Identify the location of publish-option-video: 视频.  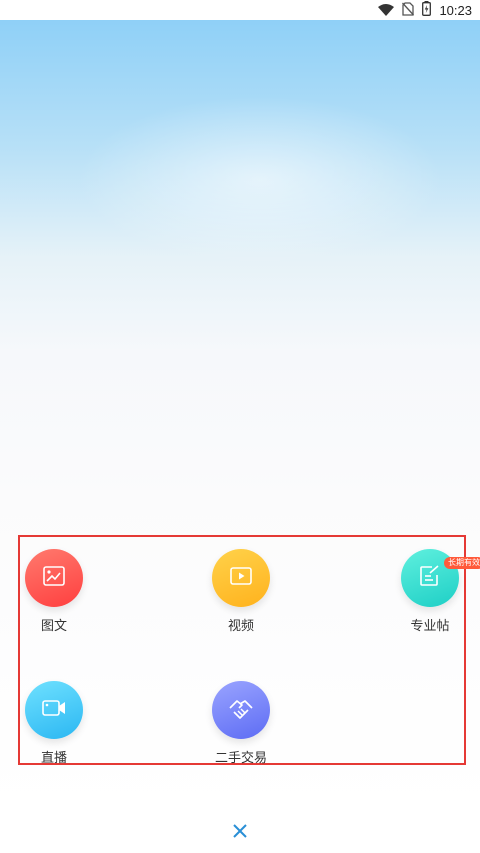
(241, 591).